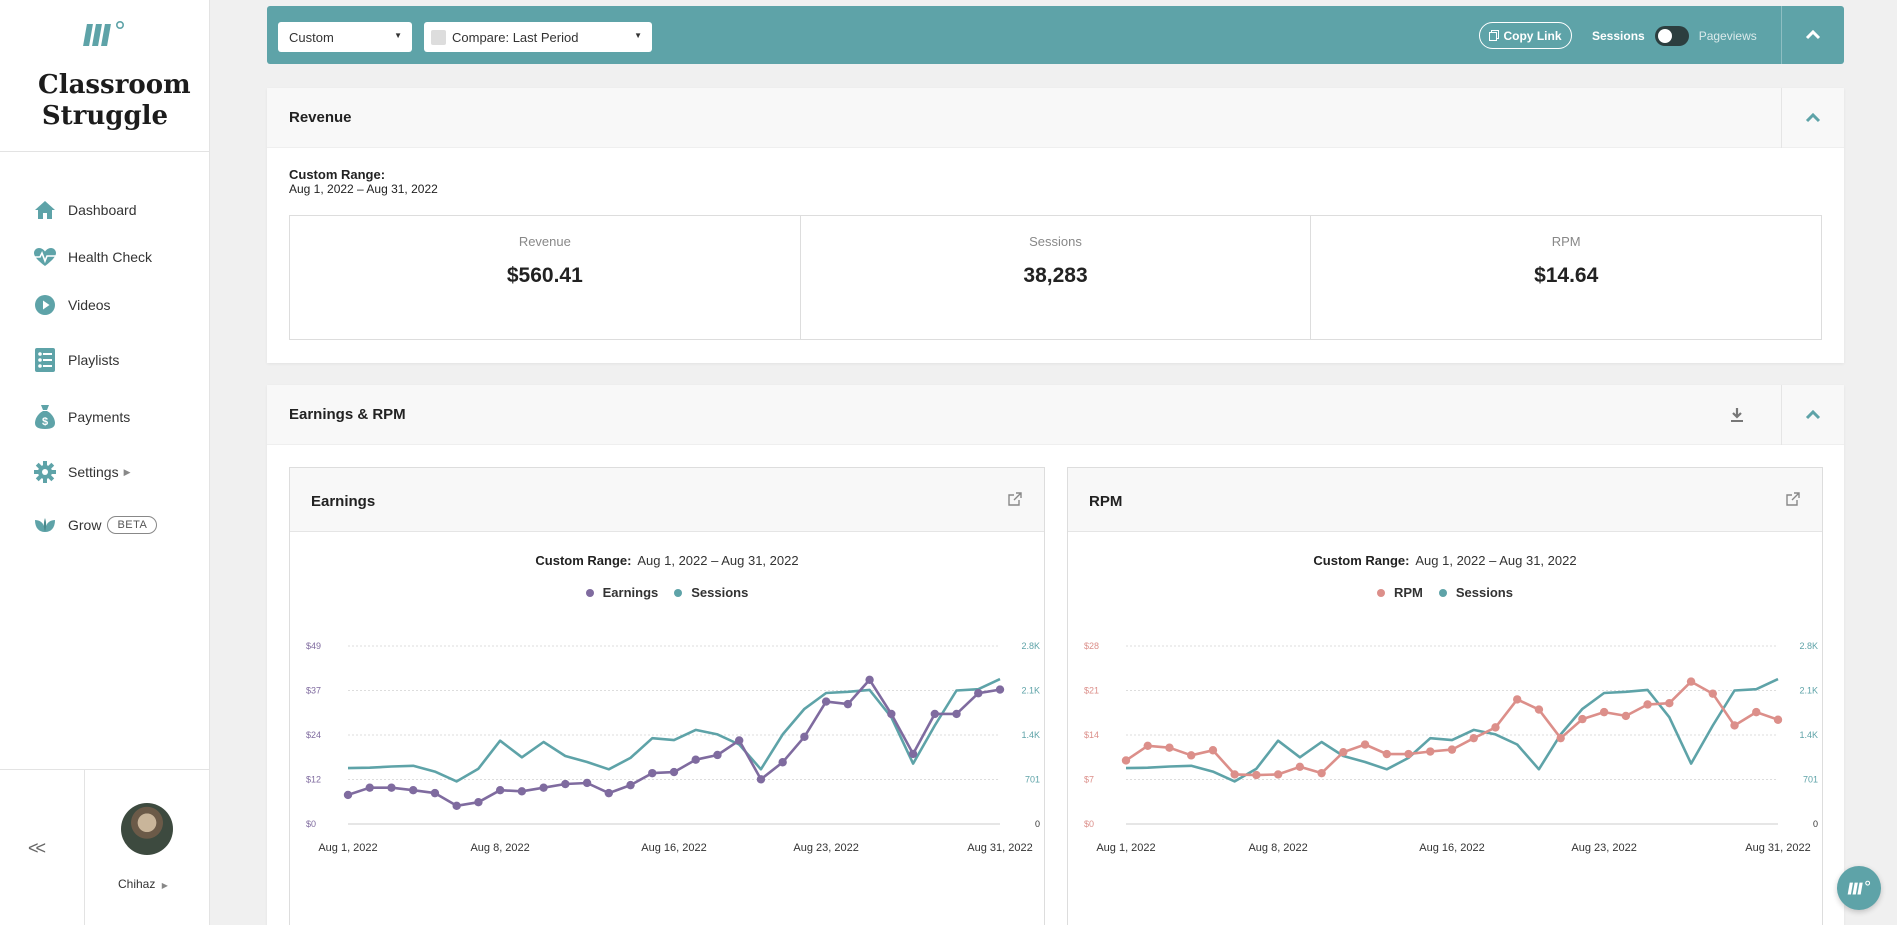 This screenshot has width=1897, height=925. I want to click on switch-knob, so click(1664, 36).